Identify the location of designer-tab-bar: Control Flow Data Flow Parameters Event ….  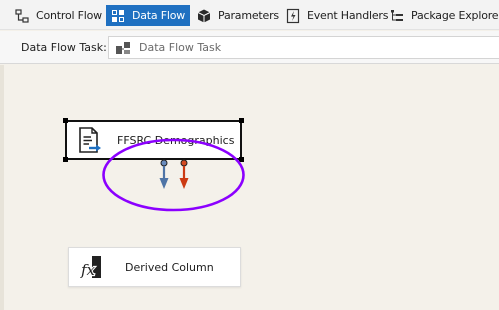
(249, 15).